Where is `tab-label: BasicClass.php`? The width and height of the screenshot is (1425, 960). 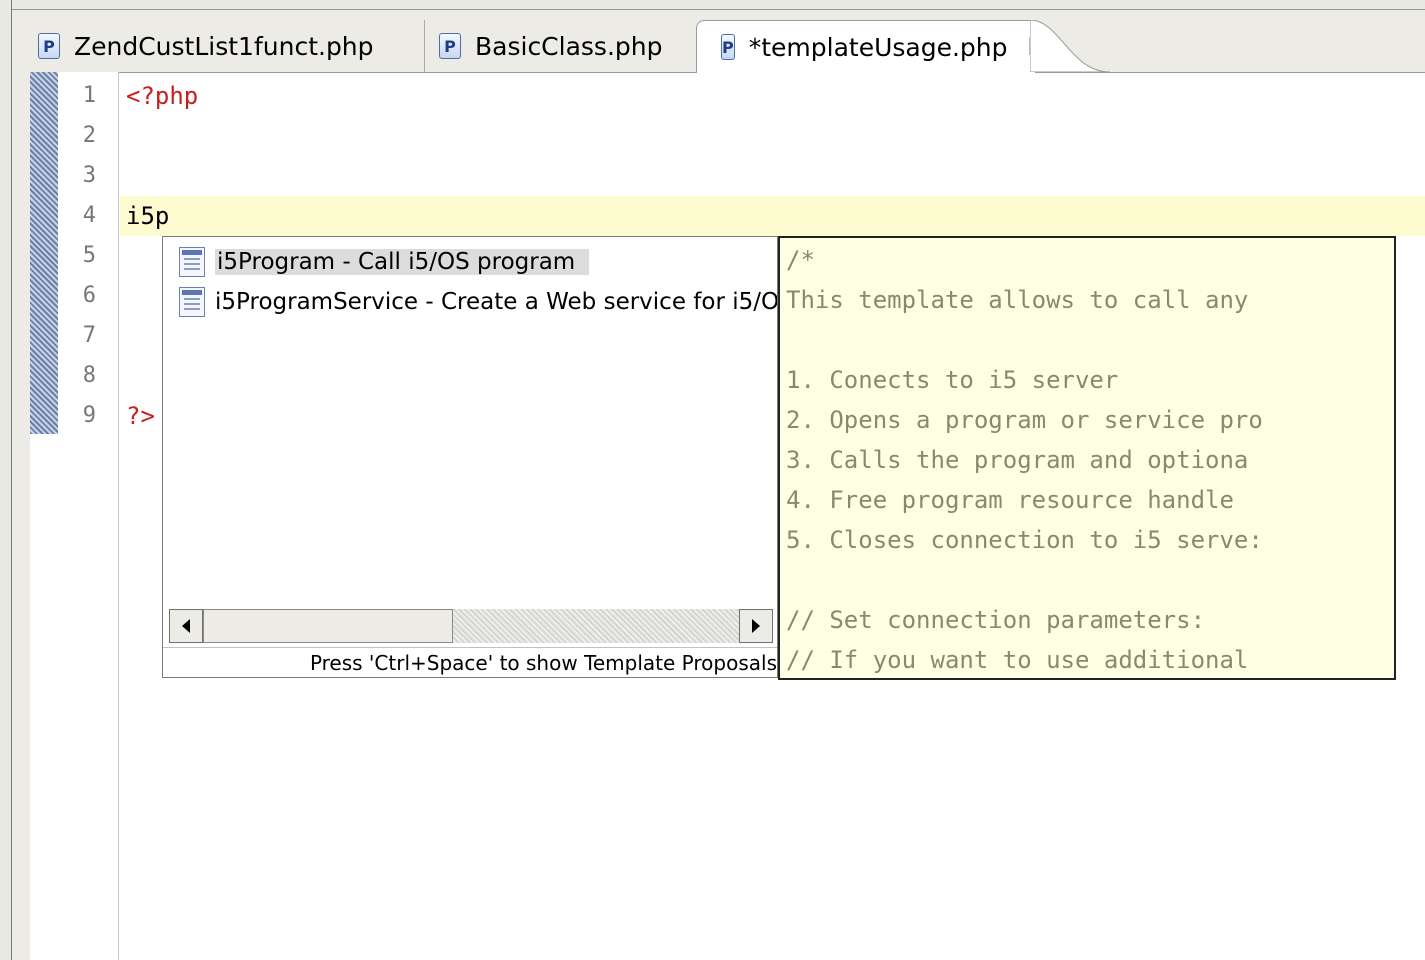
tab-label: BasicClass.php is located at coordinates (569, 46).